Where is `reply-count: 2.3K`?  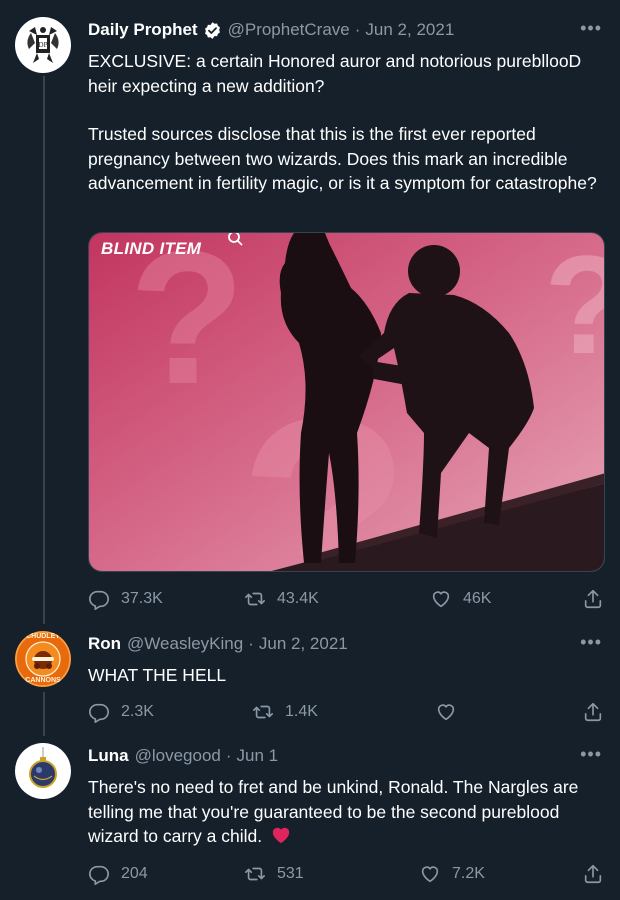 reply-count: 2.3K is located at coordinates (137, 711).